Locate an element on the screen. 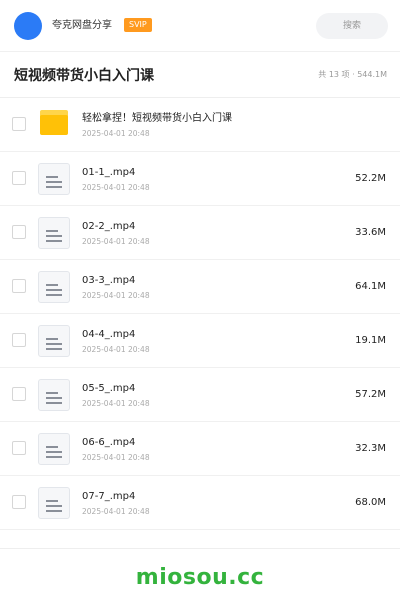 This screenshot has height=600, width=400. svip-badge: SVIP is located at coordinates (138, 25).